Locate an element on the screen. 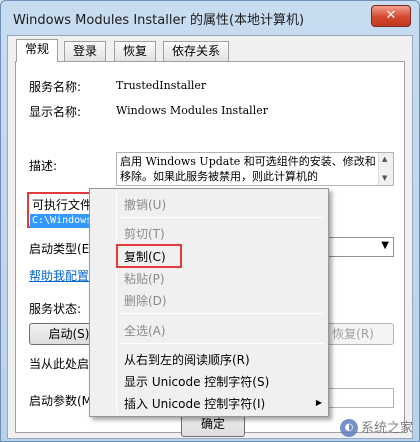 The width and height of the screenshot is (420, 442). chevron-down-icon: ▼ is located at coordinates (385, 245).